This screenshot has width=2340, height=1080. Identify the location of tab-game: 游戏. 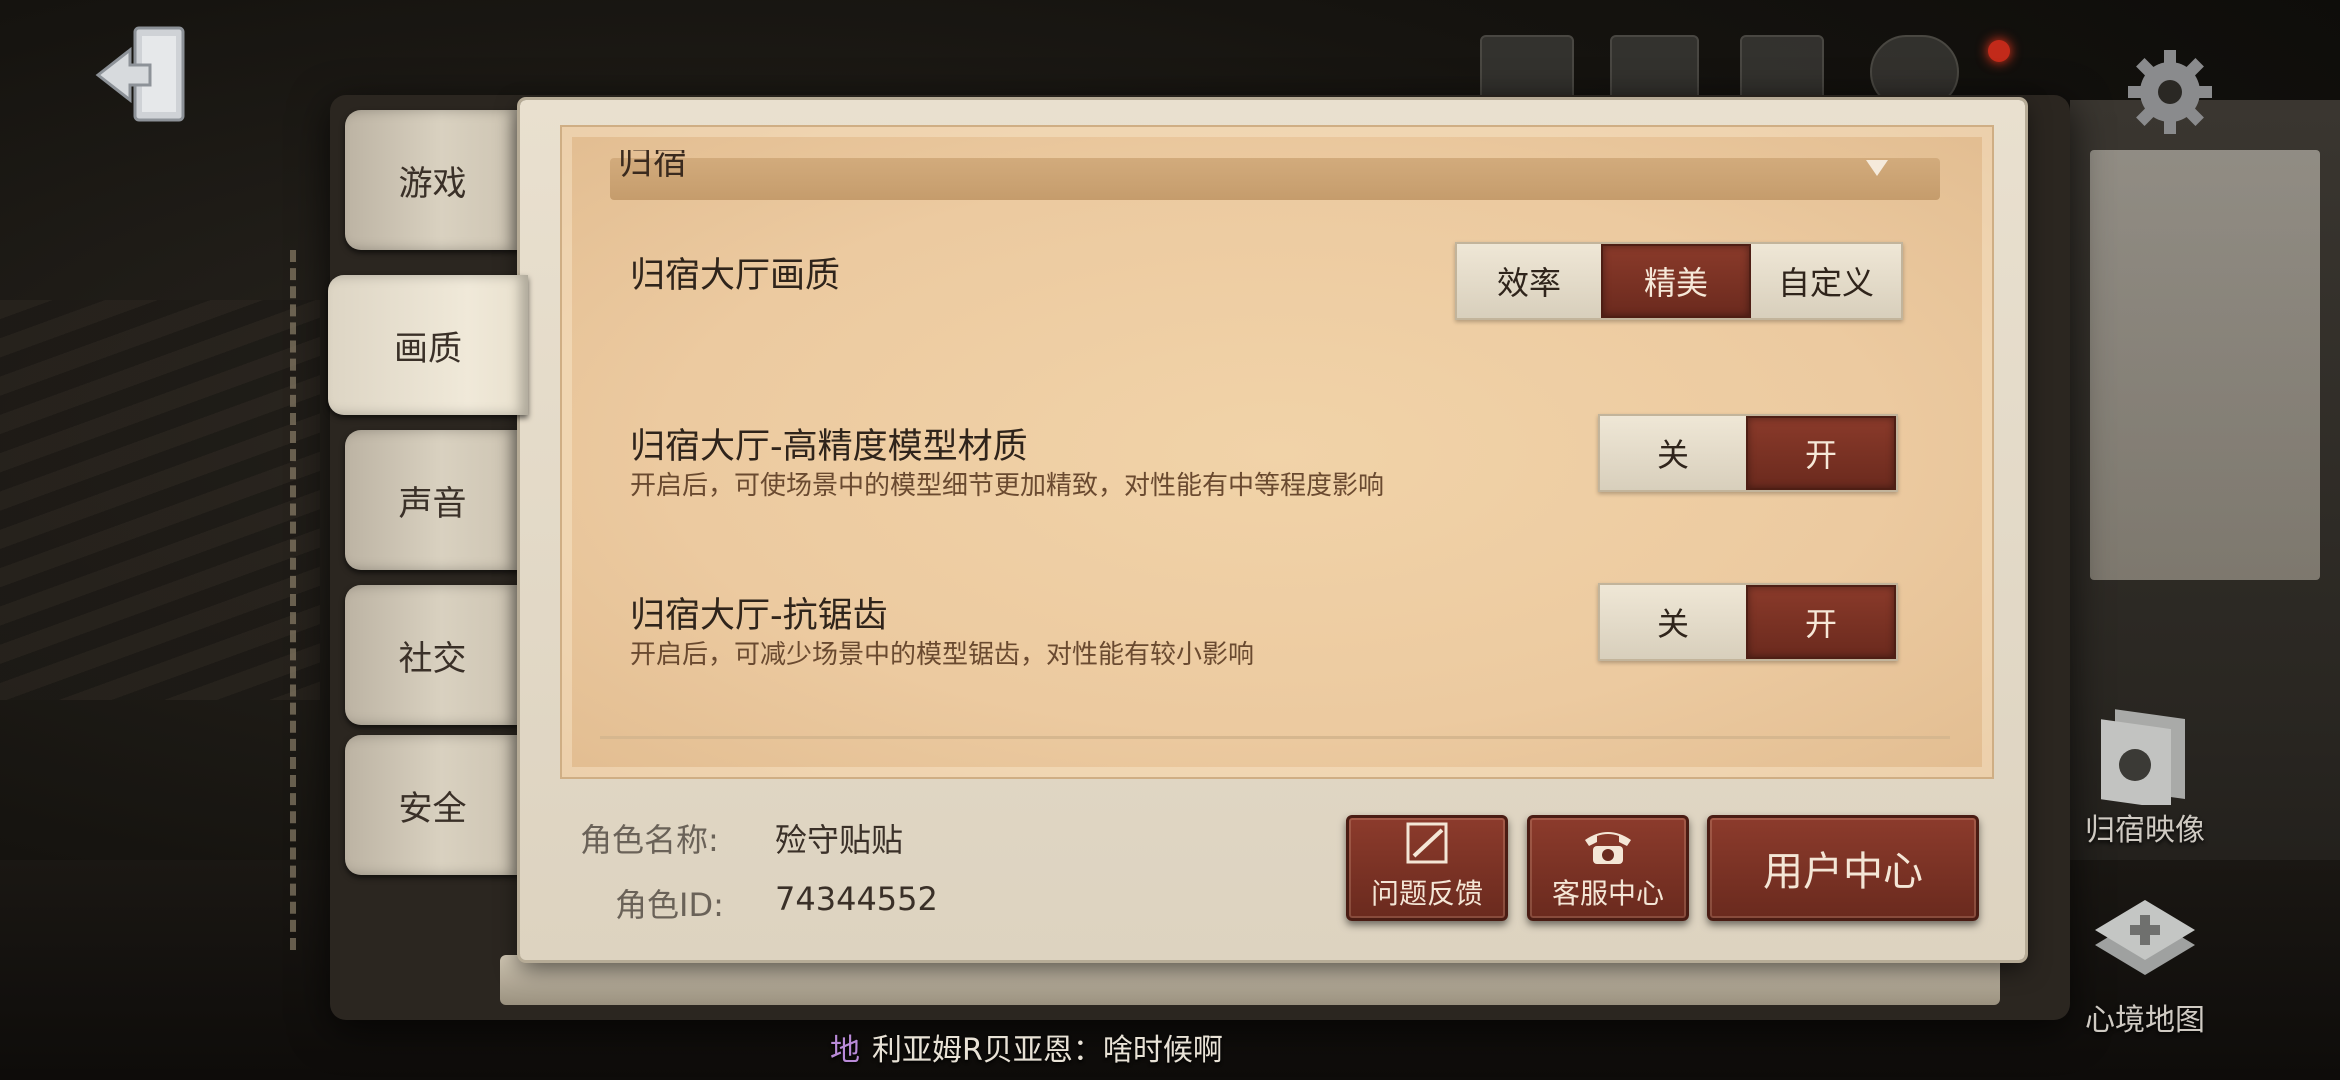
(432, 180).